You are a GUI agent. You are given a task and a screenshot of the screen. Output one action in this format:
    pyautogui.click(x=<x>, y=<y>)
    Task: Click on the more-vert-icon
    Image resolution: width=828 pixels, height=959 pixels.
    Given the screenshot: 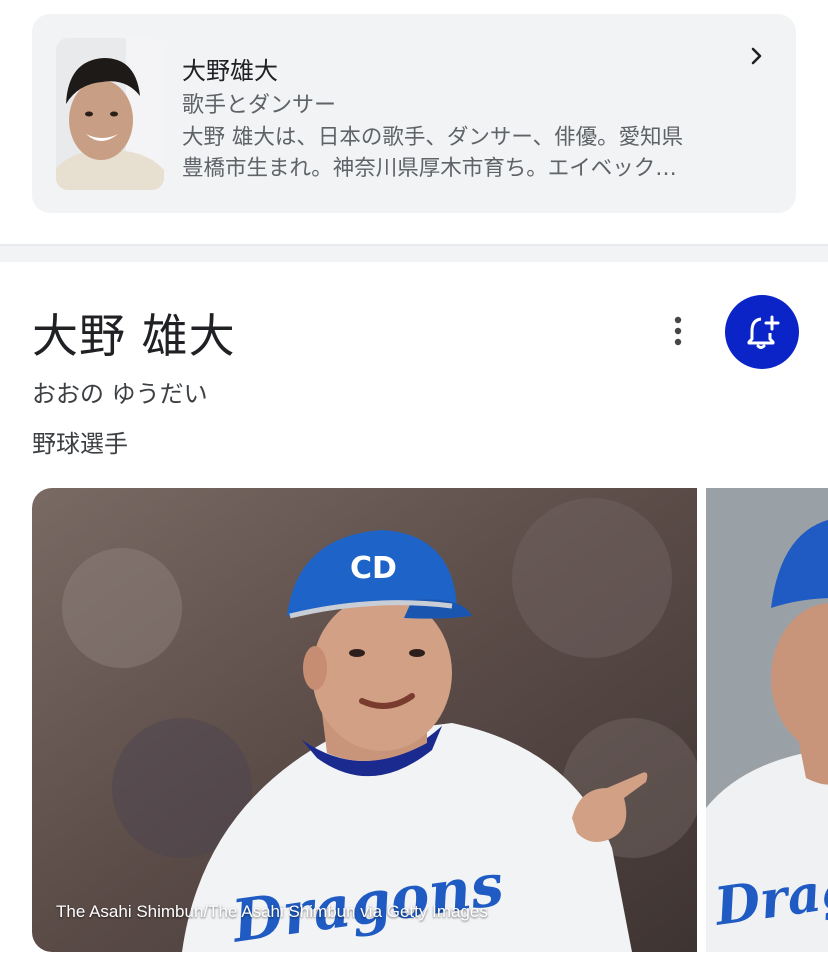 What is the action you would take?
    pyautogui.click(x=678, y=331)
    